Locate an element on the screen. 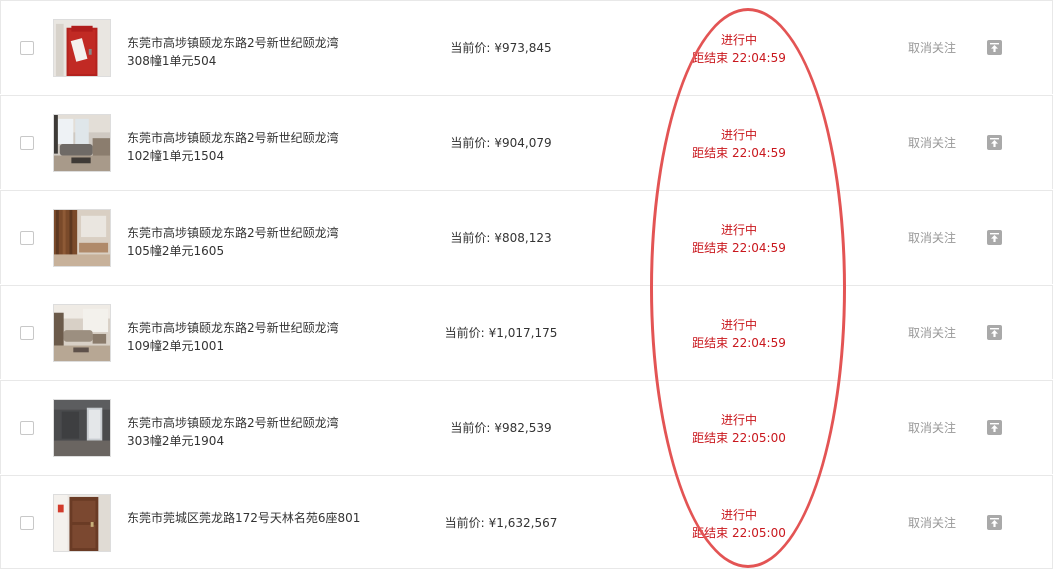 The image size is (1053, 573). current-price: 当前价: ¥904,079 is located at coordinates (501, 143).